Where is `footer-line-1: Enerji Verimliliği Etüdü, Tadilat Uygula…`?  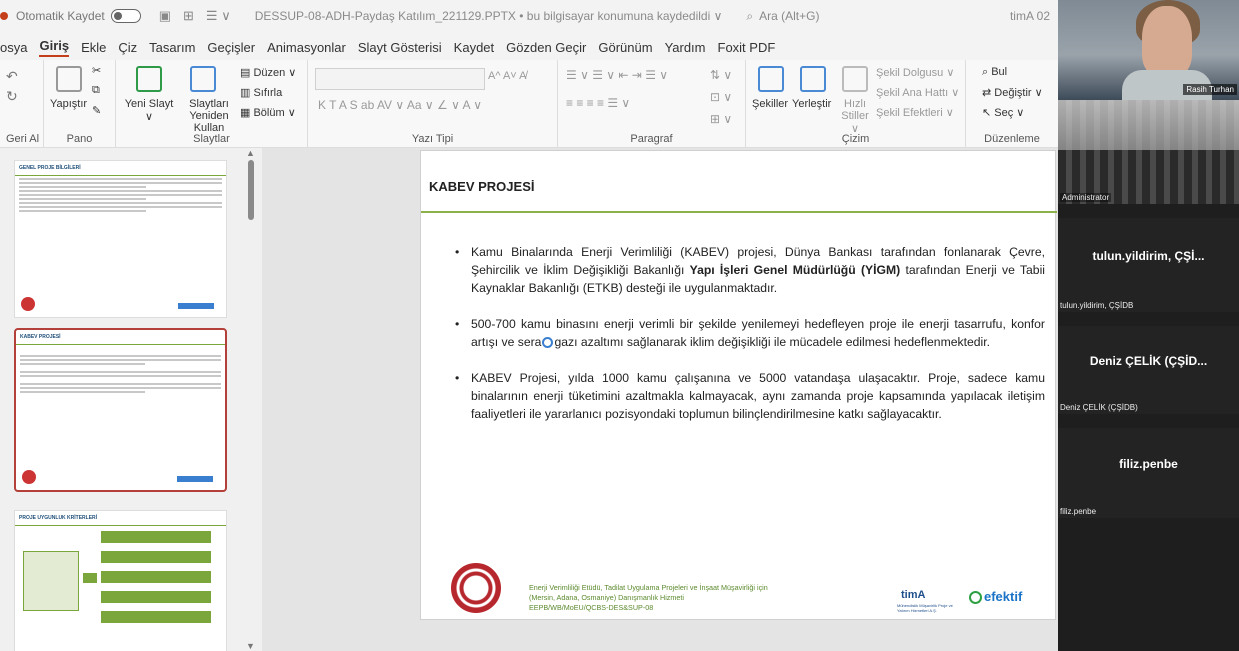 footer-line-1: Enerji Verimliliği Etüdü, Tadilat Uygula… is located at coordinates (648, 587).